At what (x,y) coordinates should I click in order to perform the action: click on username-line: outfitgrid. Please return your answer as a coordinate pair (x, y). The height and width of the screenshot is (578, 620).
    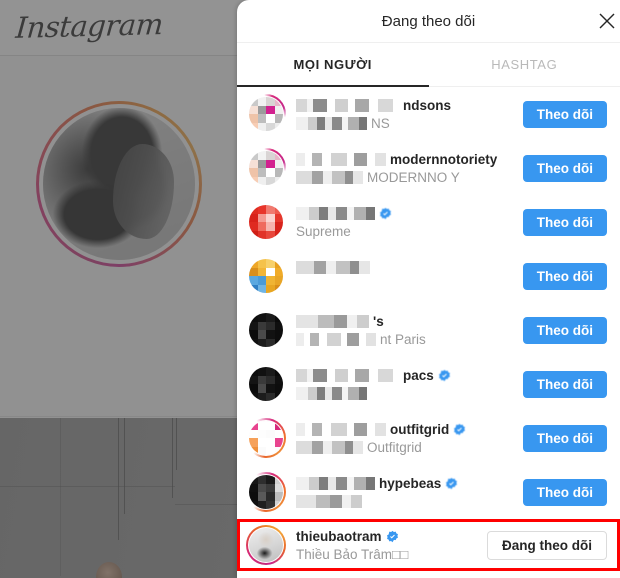
    Looking at the image, I should click on (409, 429).